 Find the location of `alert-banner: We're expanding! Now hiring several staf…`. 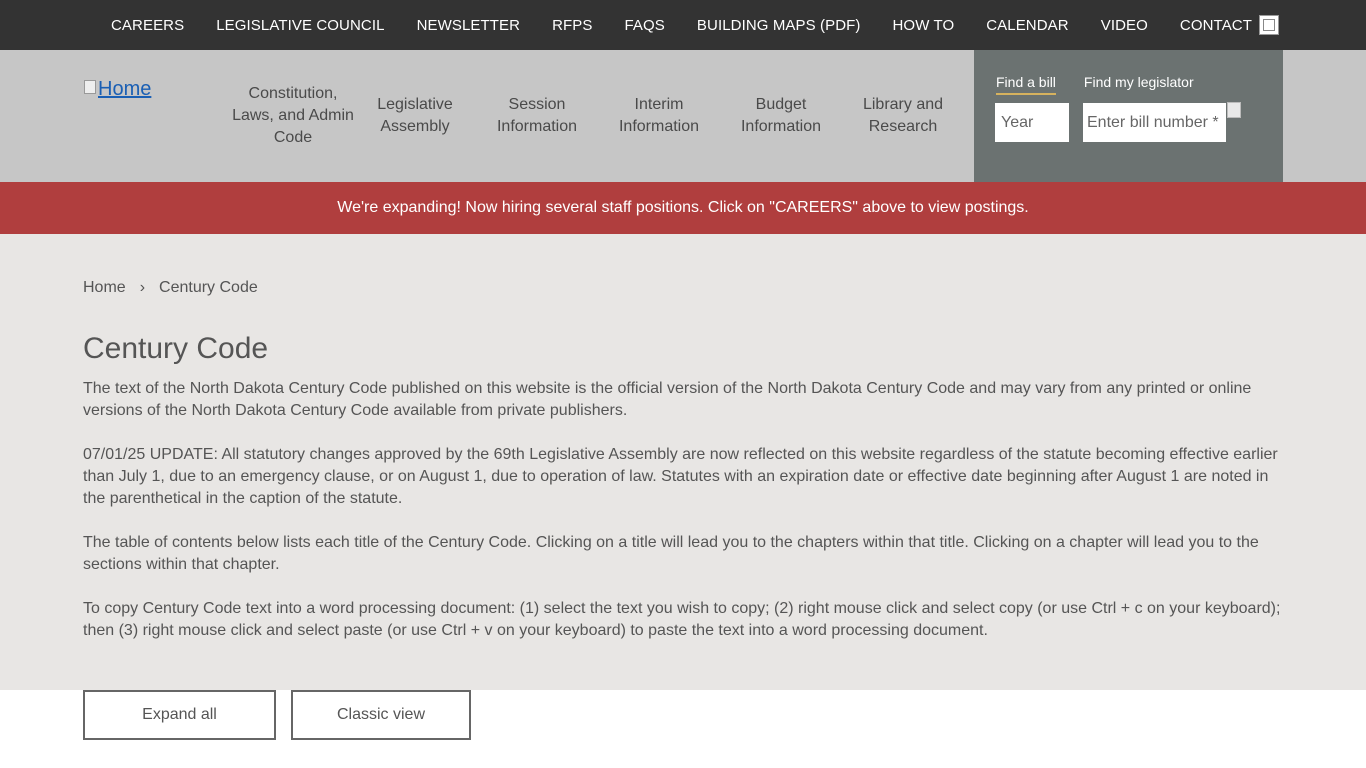

alert-banner: We're expanding! Now hiring several staf… is located at coordinates (683, 208).